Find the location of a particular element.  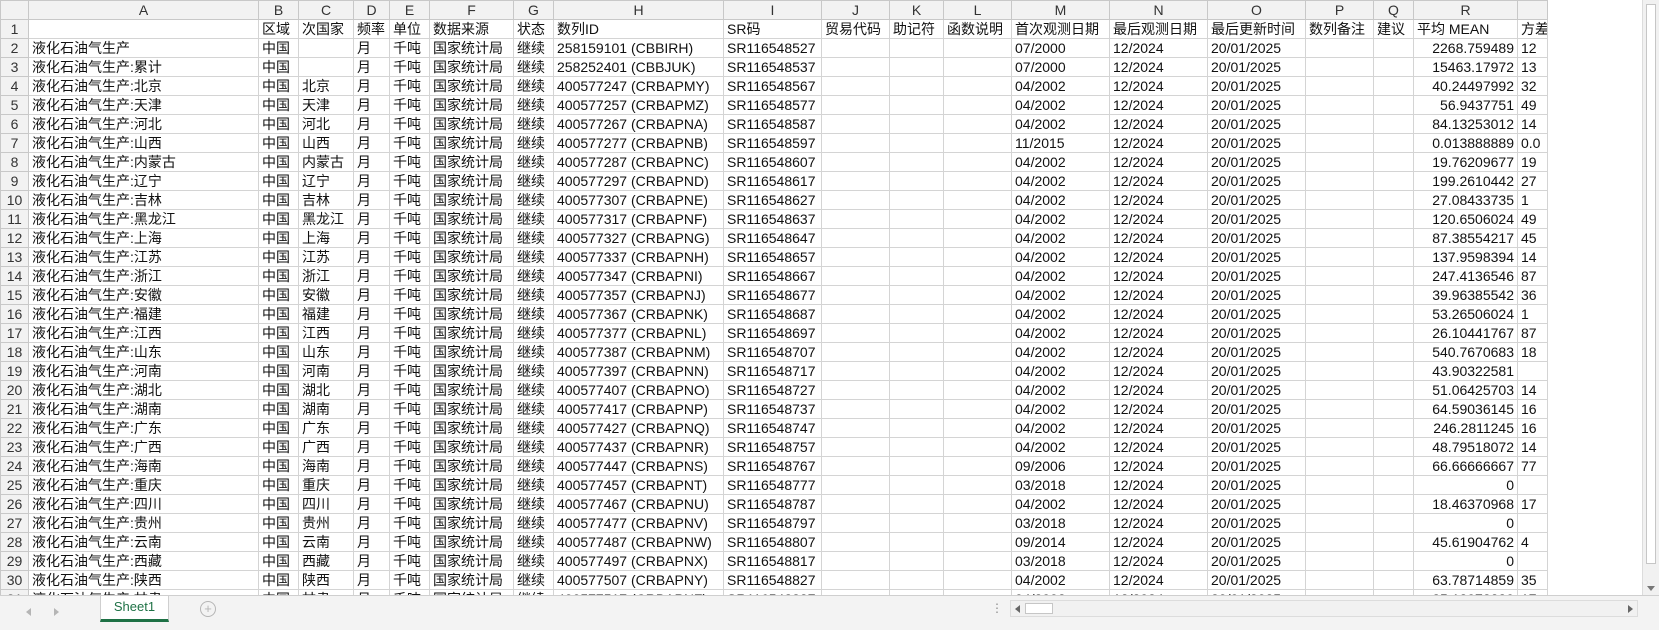

cell: 0 is located at coordinates (1465, 523).